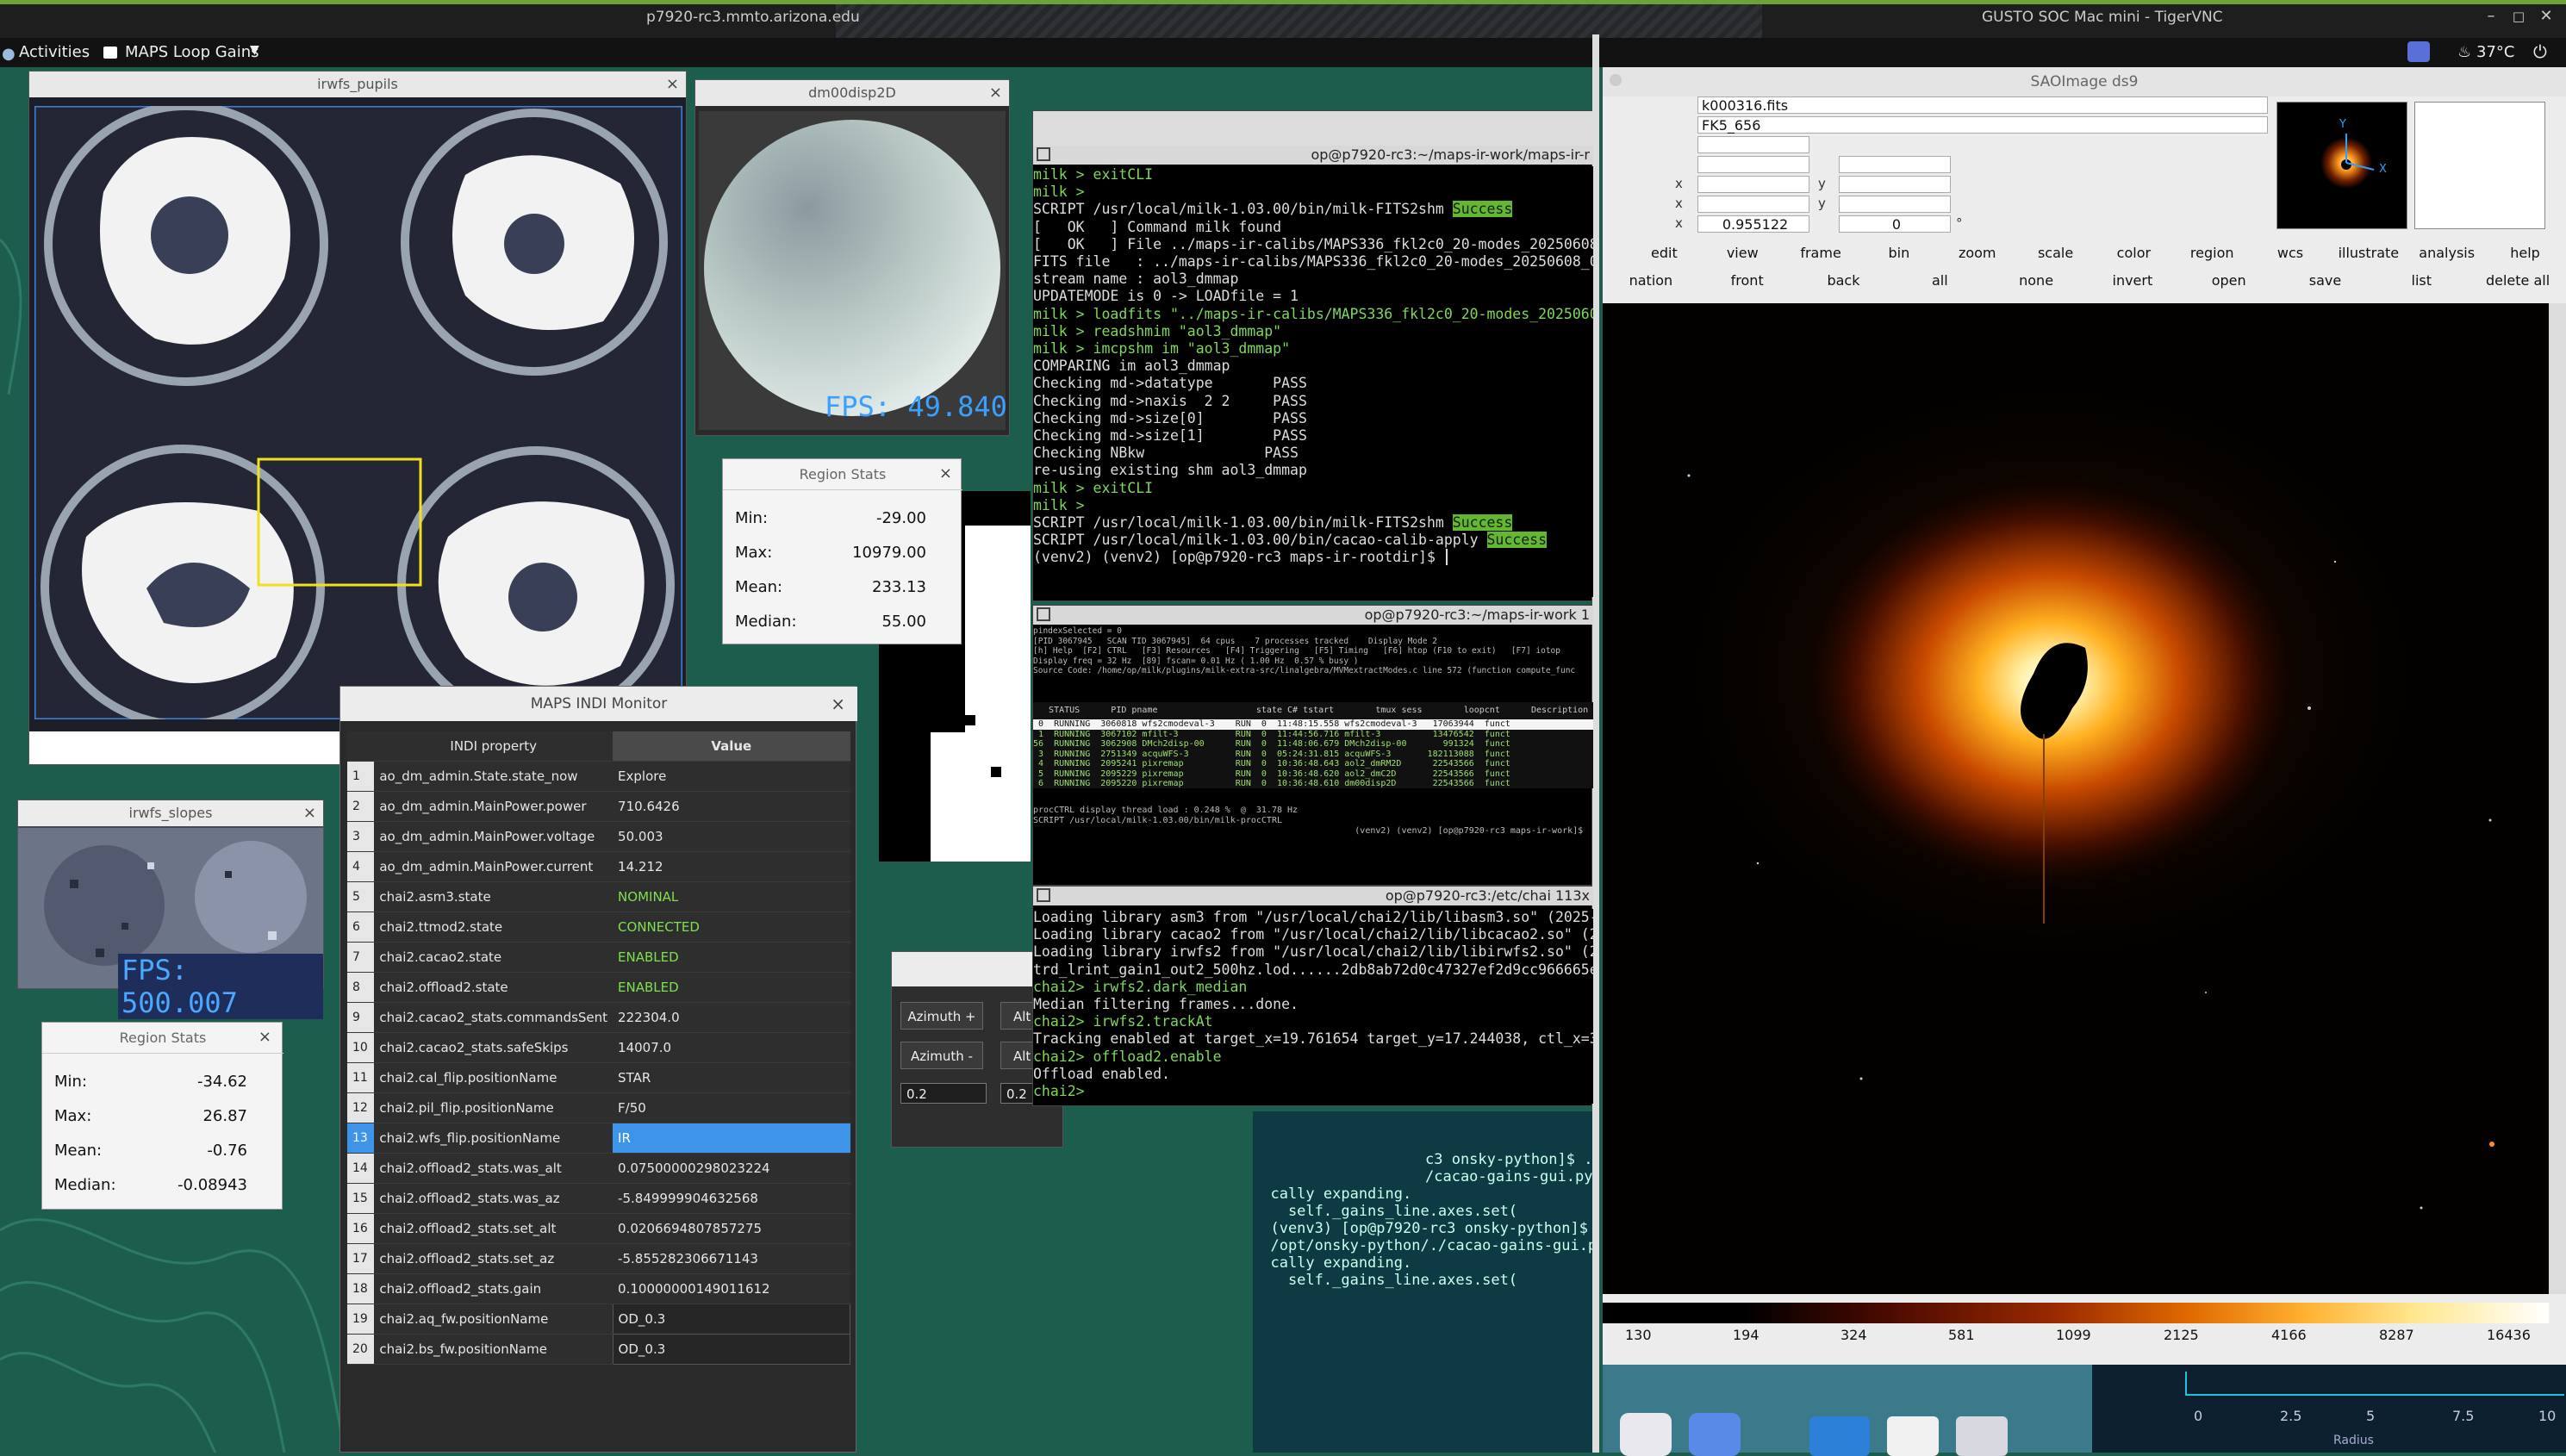 Image resolution: width=2566 pixels, height=1456 pixels. Describe the element at coordinates (942, 1016) in the screenshot. I see `azimuth-plus-button: Azimuth +` at that location.